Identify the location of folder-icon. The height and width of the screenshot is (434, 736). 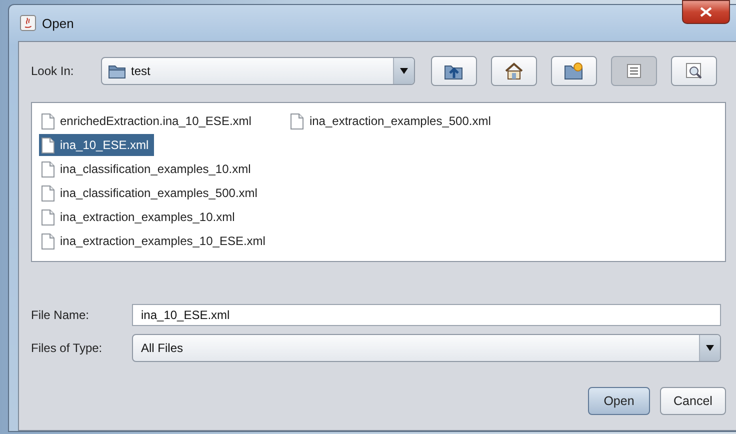
(117, 71).